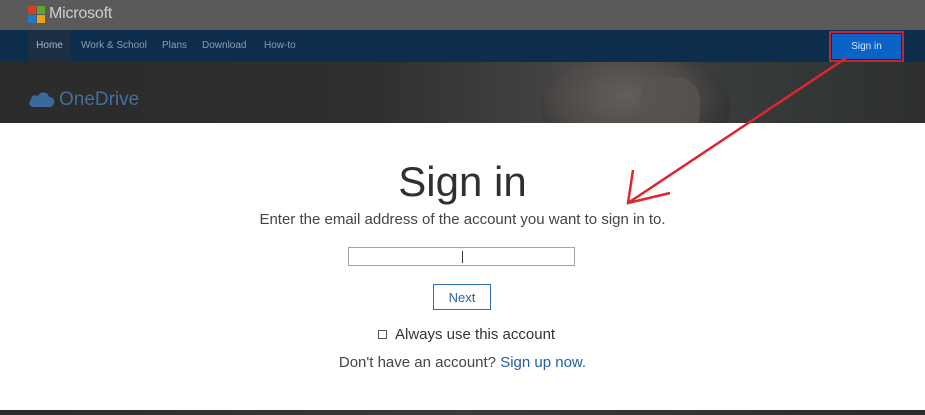  What do you see at coordinates (417, 362) in the screenshot?
I see `signup-prompt: Don't have an account?` at bounding box center [417, 362].